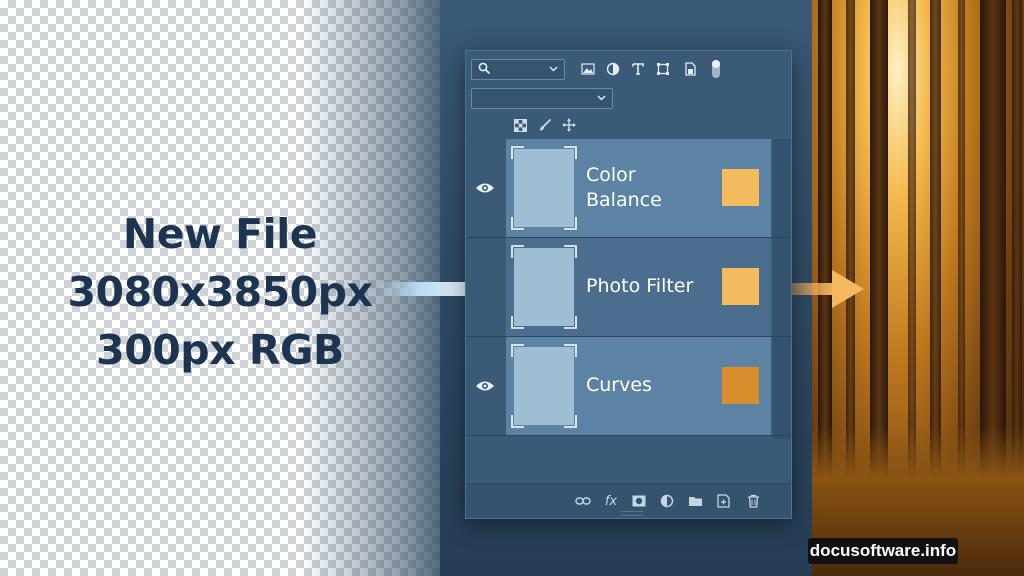 Image resolution: width=1024 pixels, height=576 pixels. Describe the element at coordinates (220, 234) in the screenshot. I see `headline-line-1: New File` at that location.